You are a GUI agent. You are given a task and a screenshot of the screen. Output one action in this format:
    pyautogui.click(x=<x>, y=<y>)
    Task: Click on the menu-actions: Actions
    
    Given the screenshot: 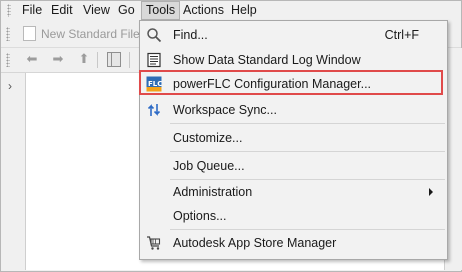 What is the action you would take?
    pyautogui.click(x=203, y=10)
    